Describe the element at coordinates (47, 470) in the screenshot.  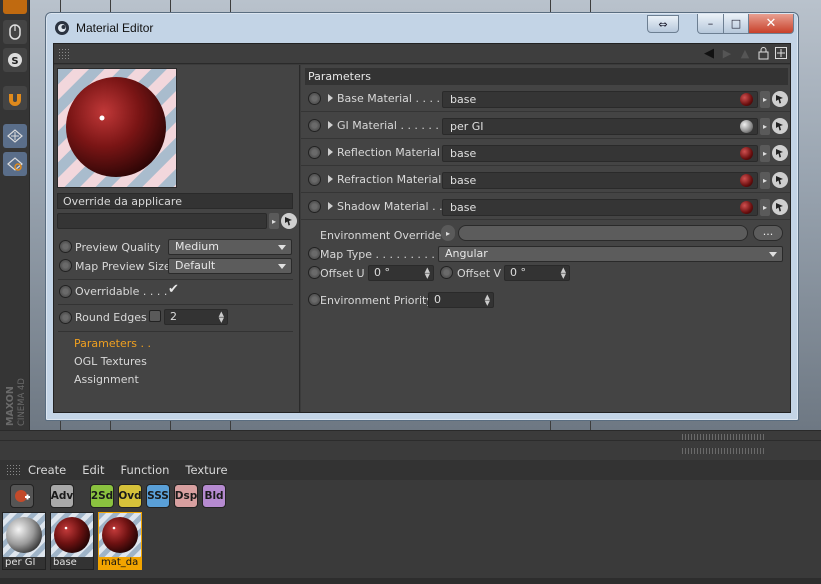
I see `menu-create: Create` at that location.